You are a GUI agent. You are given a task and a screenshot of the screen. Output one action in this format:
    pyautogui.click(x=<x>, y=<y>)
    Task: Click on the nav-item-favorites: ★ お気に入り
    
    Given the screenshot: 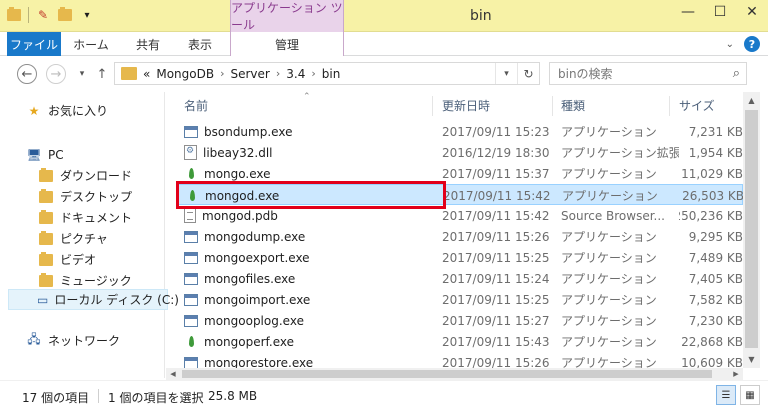 What is the action you would take?
    pyautogui.click(x=67, y=110)
    